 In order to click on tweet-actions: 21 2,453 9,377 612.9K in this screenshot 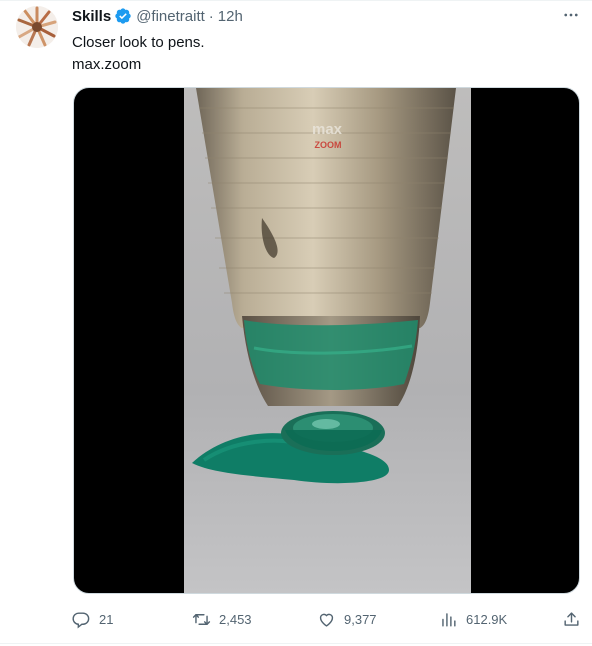, I will do `click(328, 619)`.